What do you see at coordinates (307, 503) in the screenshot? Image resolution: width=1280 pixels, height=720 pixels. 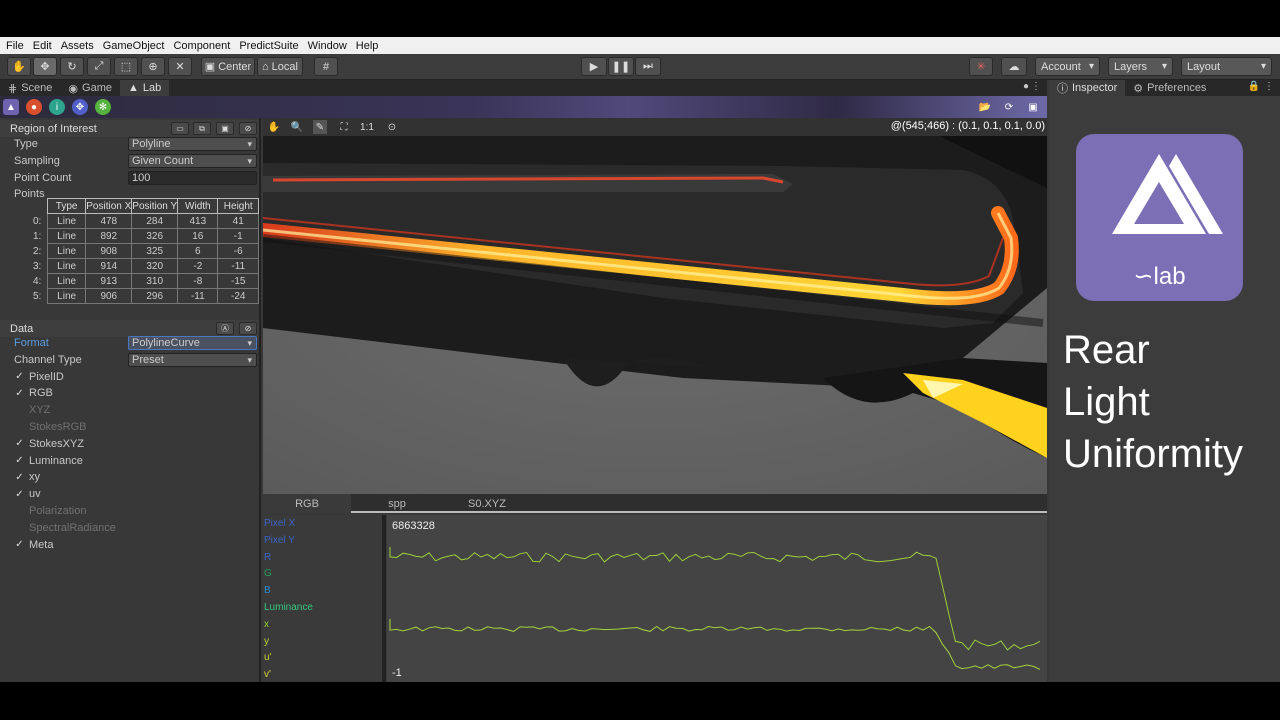 I see `channel-tab-rgb: RGB` at bounding box center [307, 503].